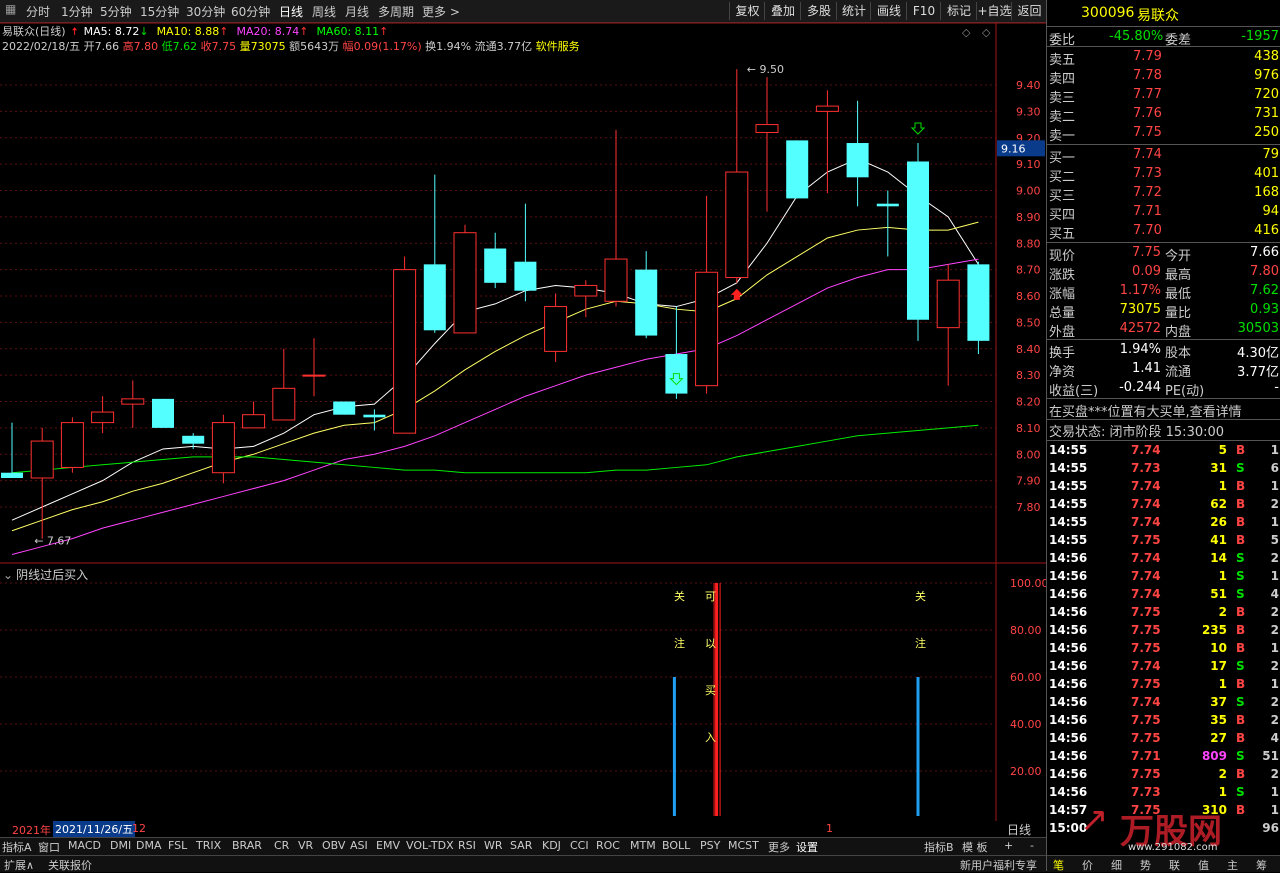  What do you see at coordinates (1180, 830) in the screenshot?
I see `watermark-logo: ↗ 万股网 www.291082.com` at bounding box center [1180, 830].